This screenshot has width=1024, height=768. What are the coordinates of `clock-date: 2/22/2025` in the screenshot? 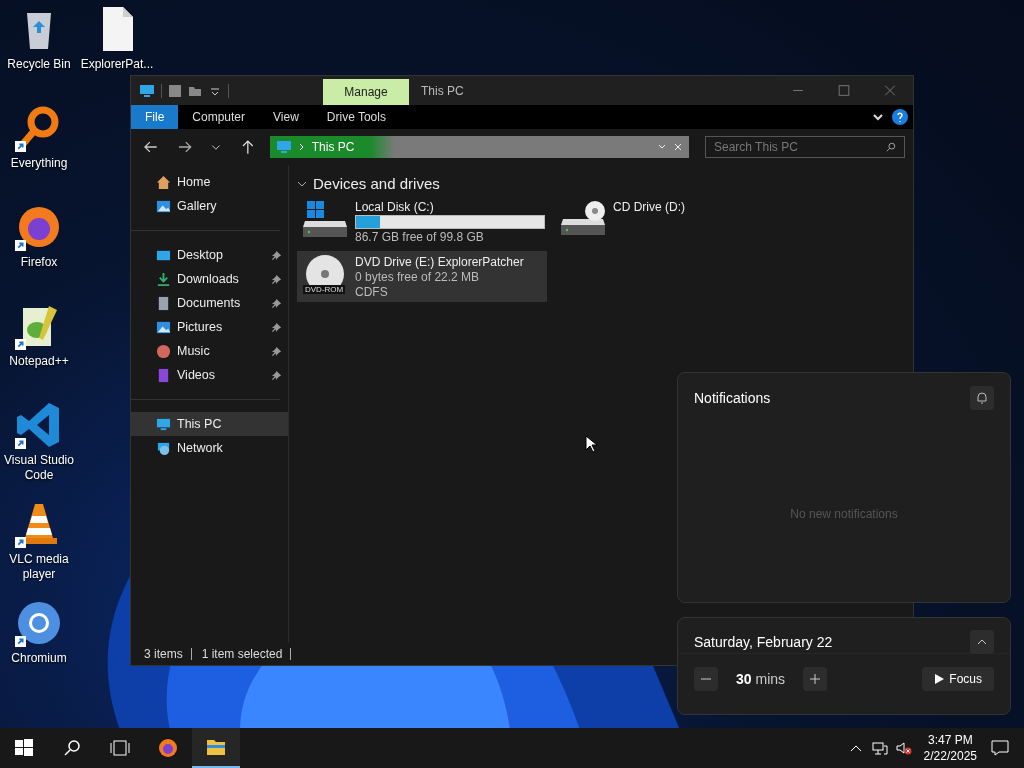 It's located at (950, 756).